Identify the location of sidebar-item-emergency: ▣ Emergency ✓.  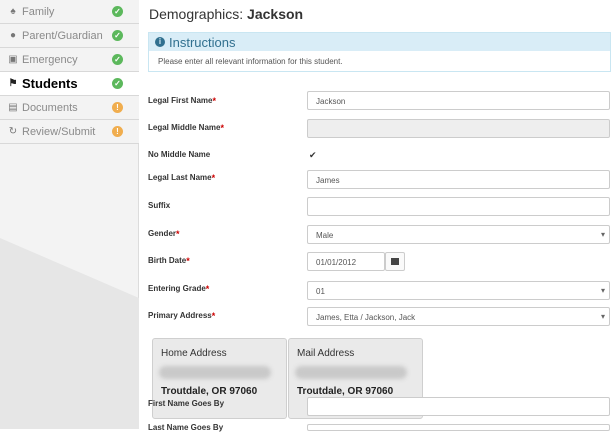
(69, 60).